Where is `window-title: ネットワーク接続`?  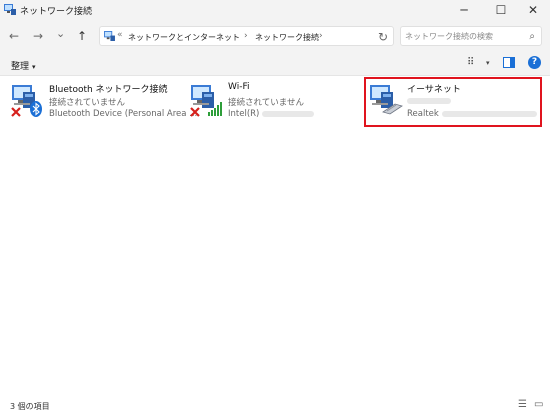 window-title: ネットワーク接続 is located at coordinates (56, 12).